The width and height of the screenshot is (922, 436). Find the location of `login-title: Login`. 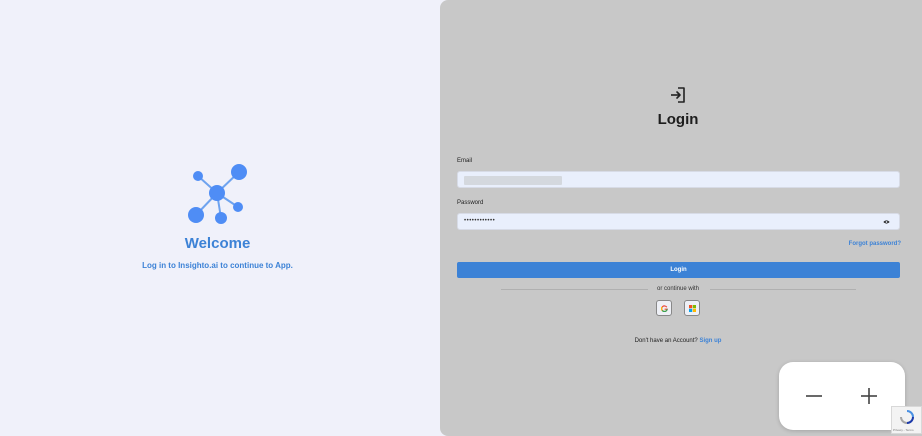

login-title: Login is located at coordinates (678, 119).